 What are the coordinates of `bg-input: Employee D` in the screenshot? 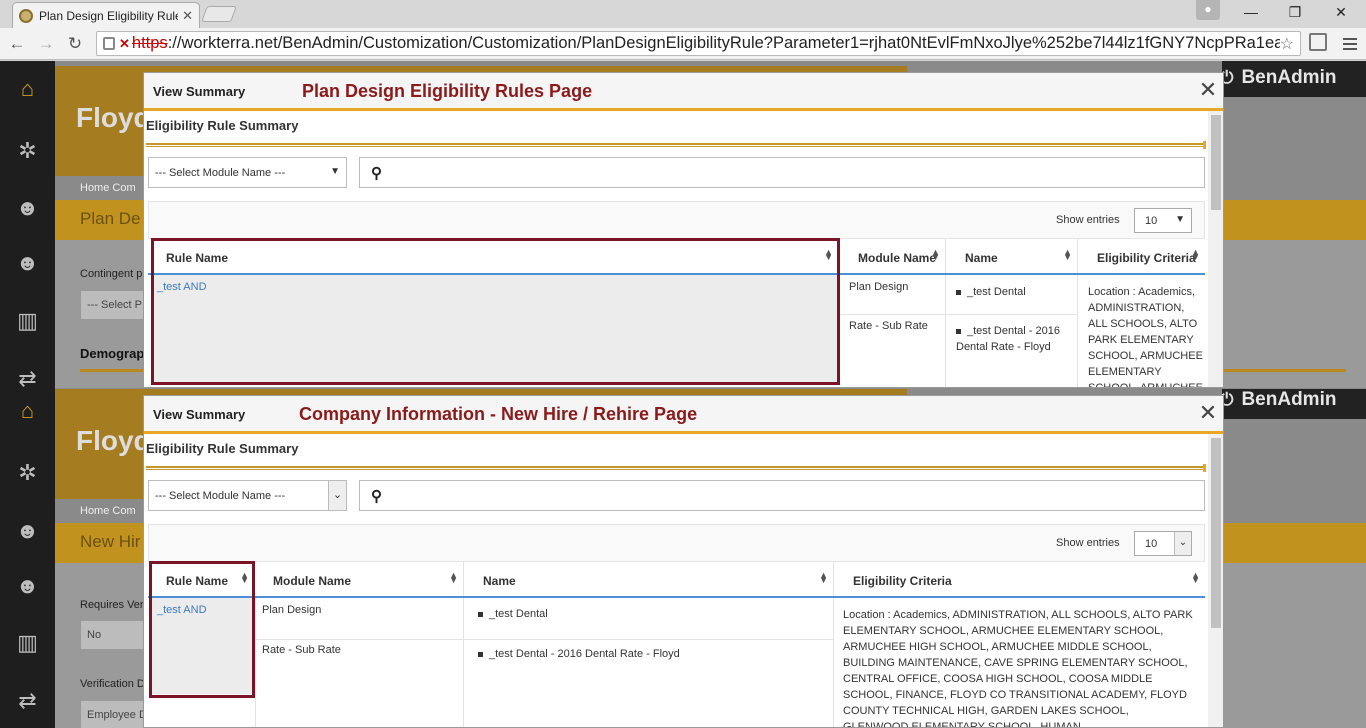 It's located at (115, 714).